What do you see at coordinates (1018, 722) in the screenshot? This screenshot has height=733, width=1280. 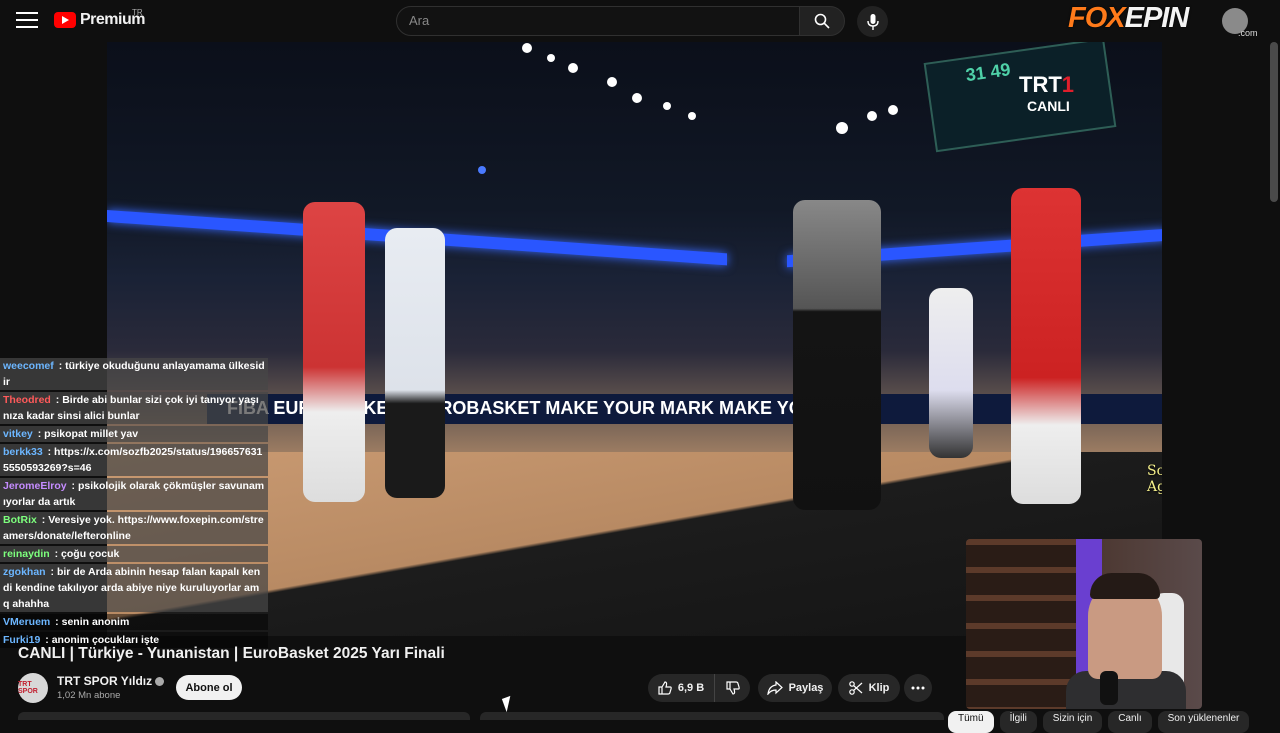 I see `chip-related: İlgili` at bounding box center [1018, 722].